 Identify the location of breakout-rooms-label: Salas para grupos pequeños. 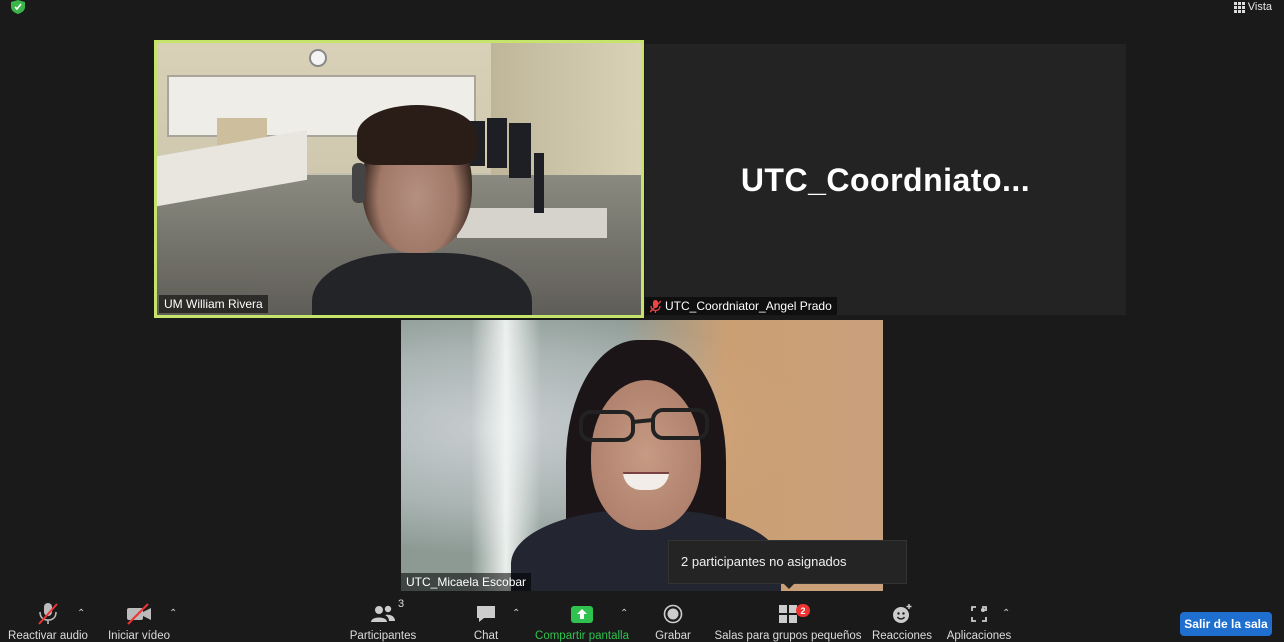
(788, 636).